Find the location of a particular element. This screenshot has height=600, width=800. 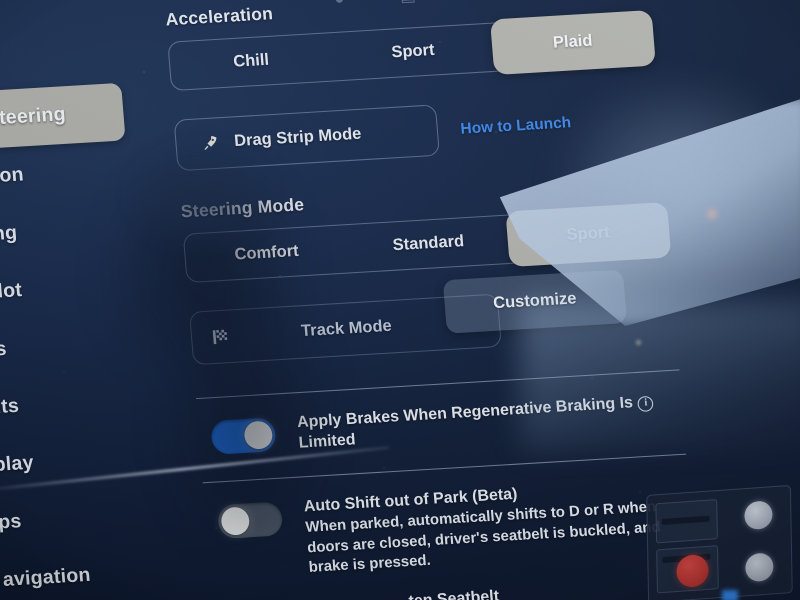

acceleration-option-sport: Sport is located at coordinates (413, 52).